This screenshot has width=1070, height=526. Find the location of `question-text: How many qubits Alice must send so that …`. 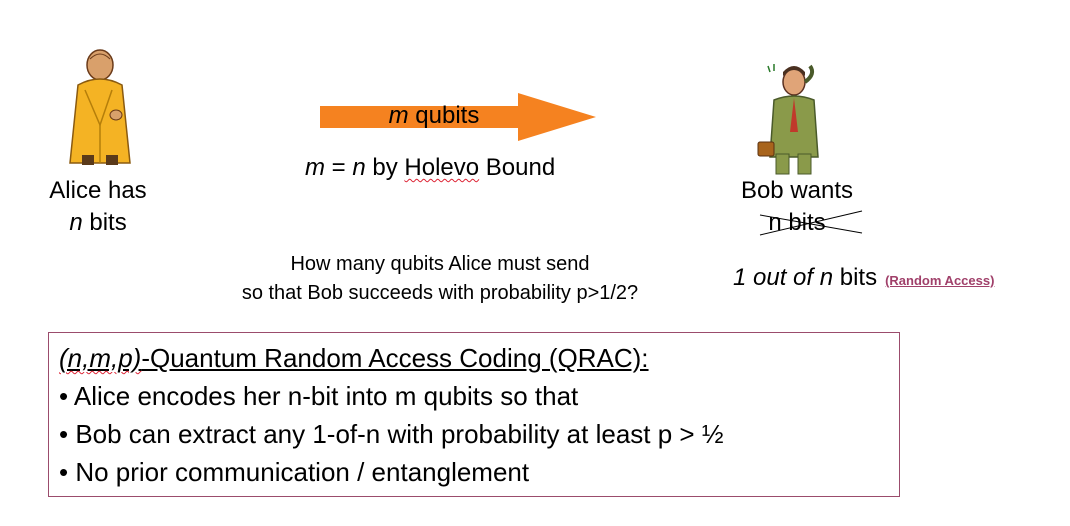

question-text: How many qubits Alice must send so that … is located at coordinates (440, 279).